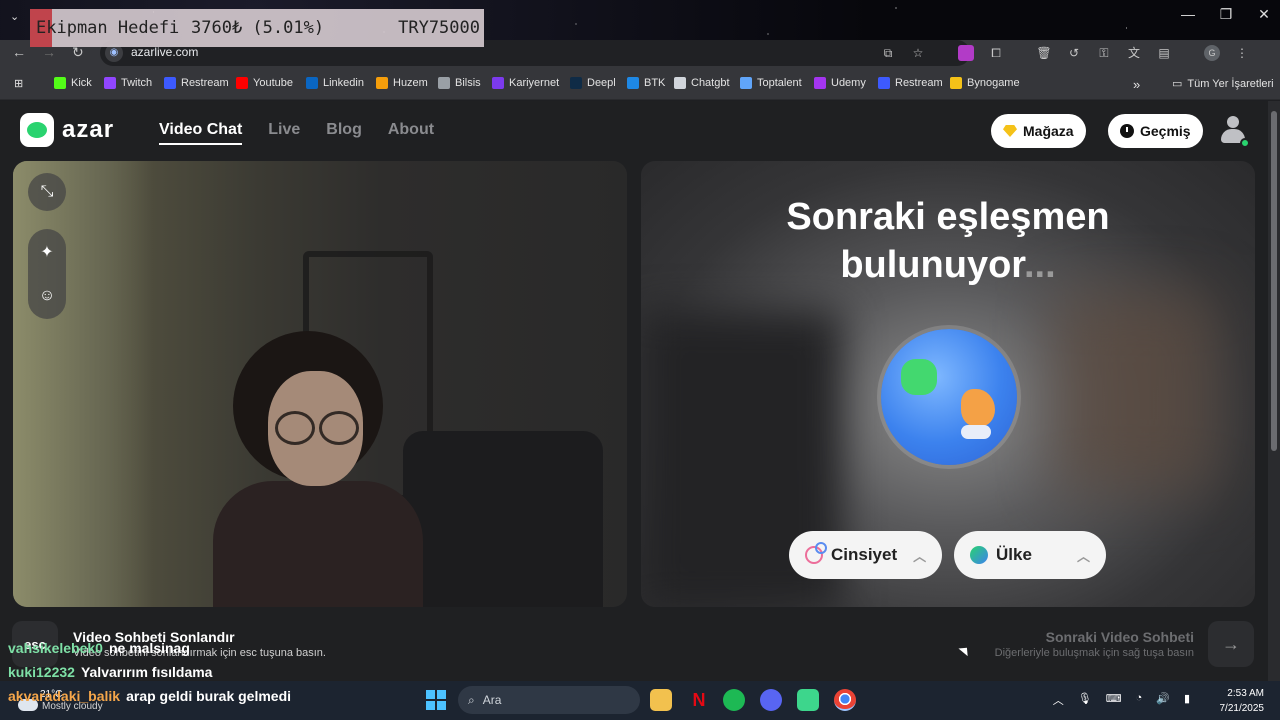 Image resolution: width=1280 pixels, height=720 pixels. Describe the element at coordinates (492, 700) in the screenshot. I see `taskbar-search-placeholder: Ara` at that location.